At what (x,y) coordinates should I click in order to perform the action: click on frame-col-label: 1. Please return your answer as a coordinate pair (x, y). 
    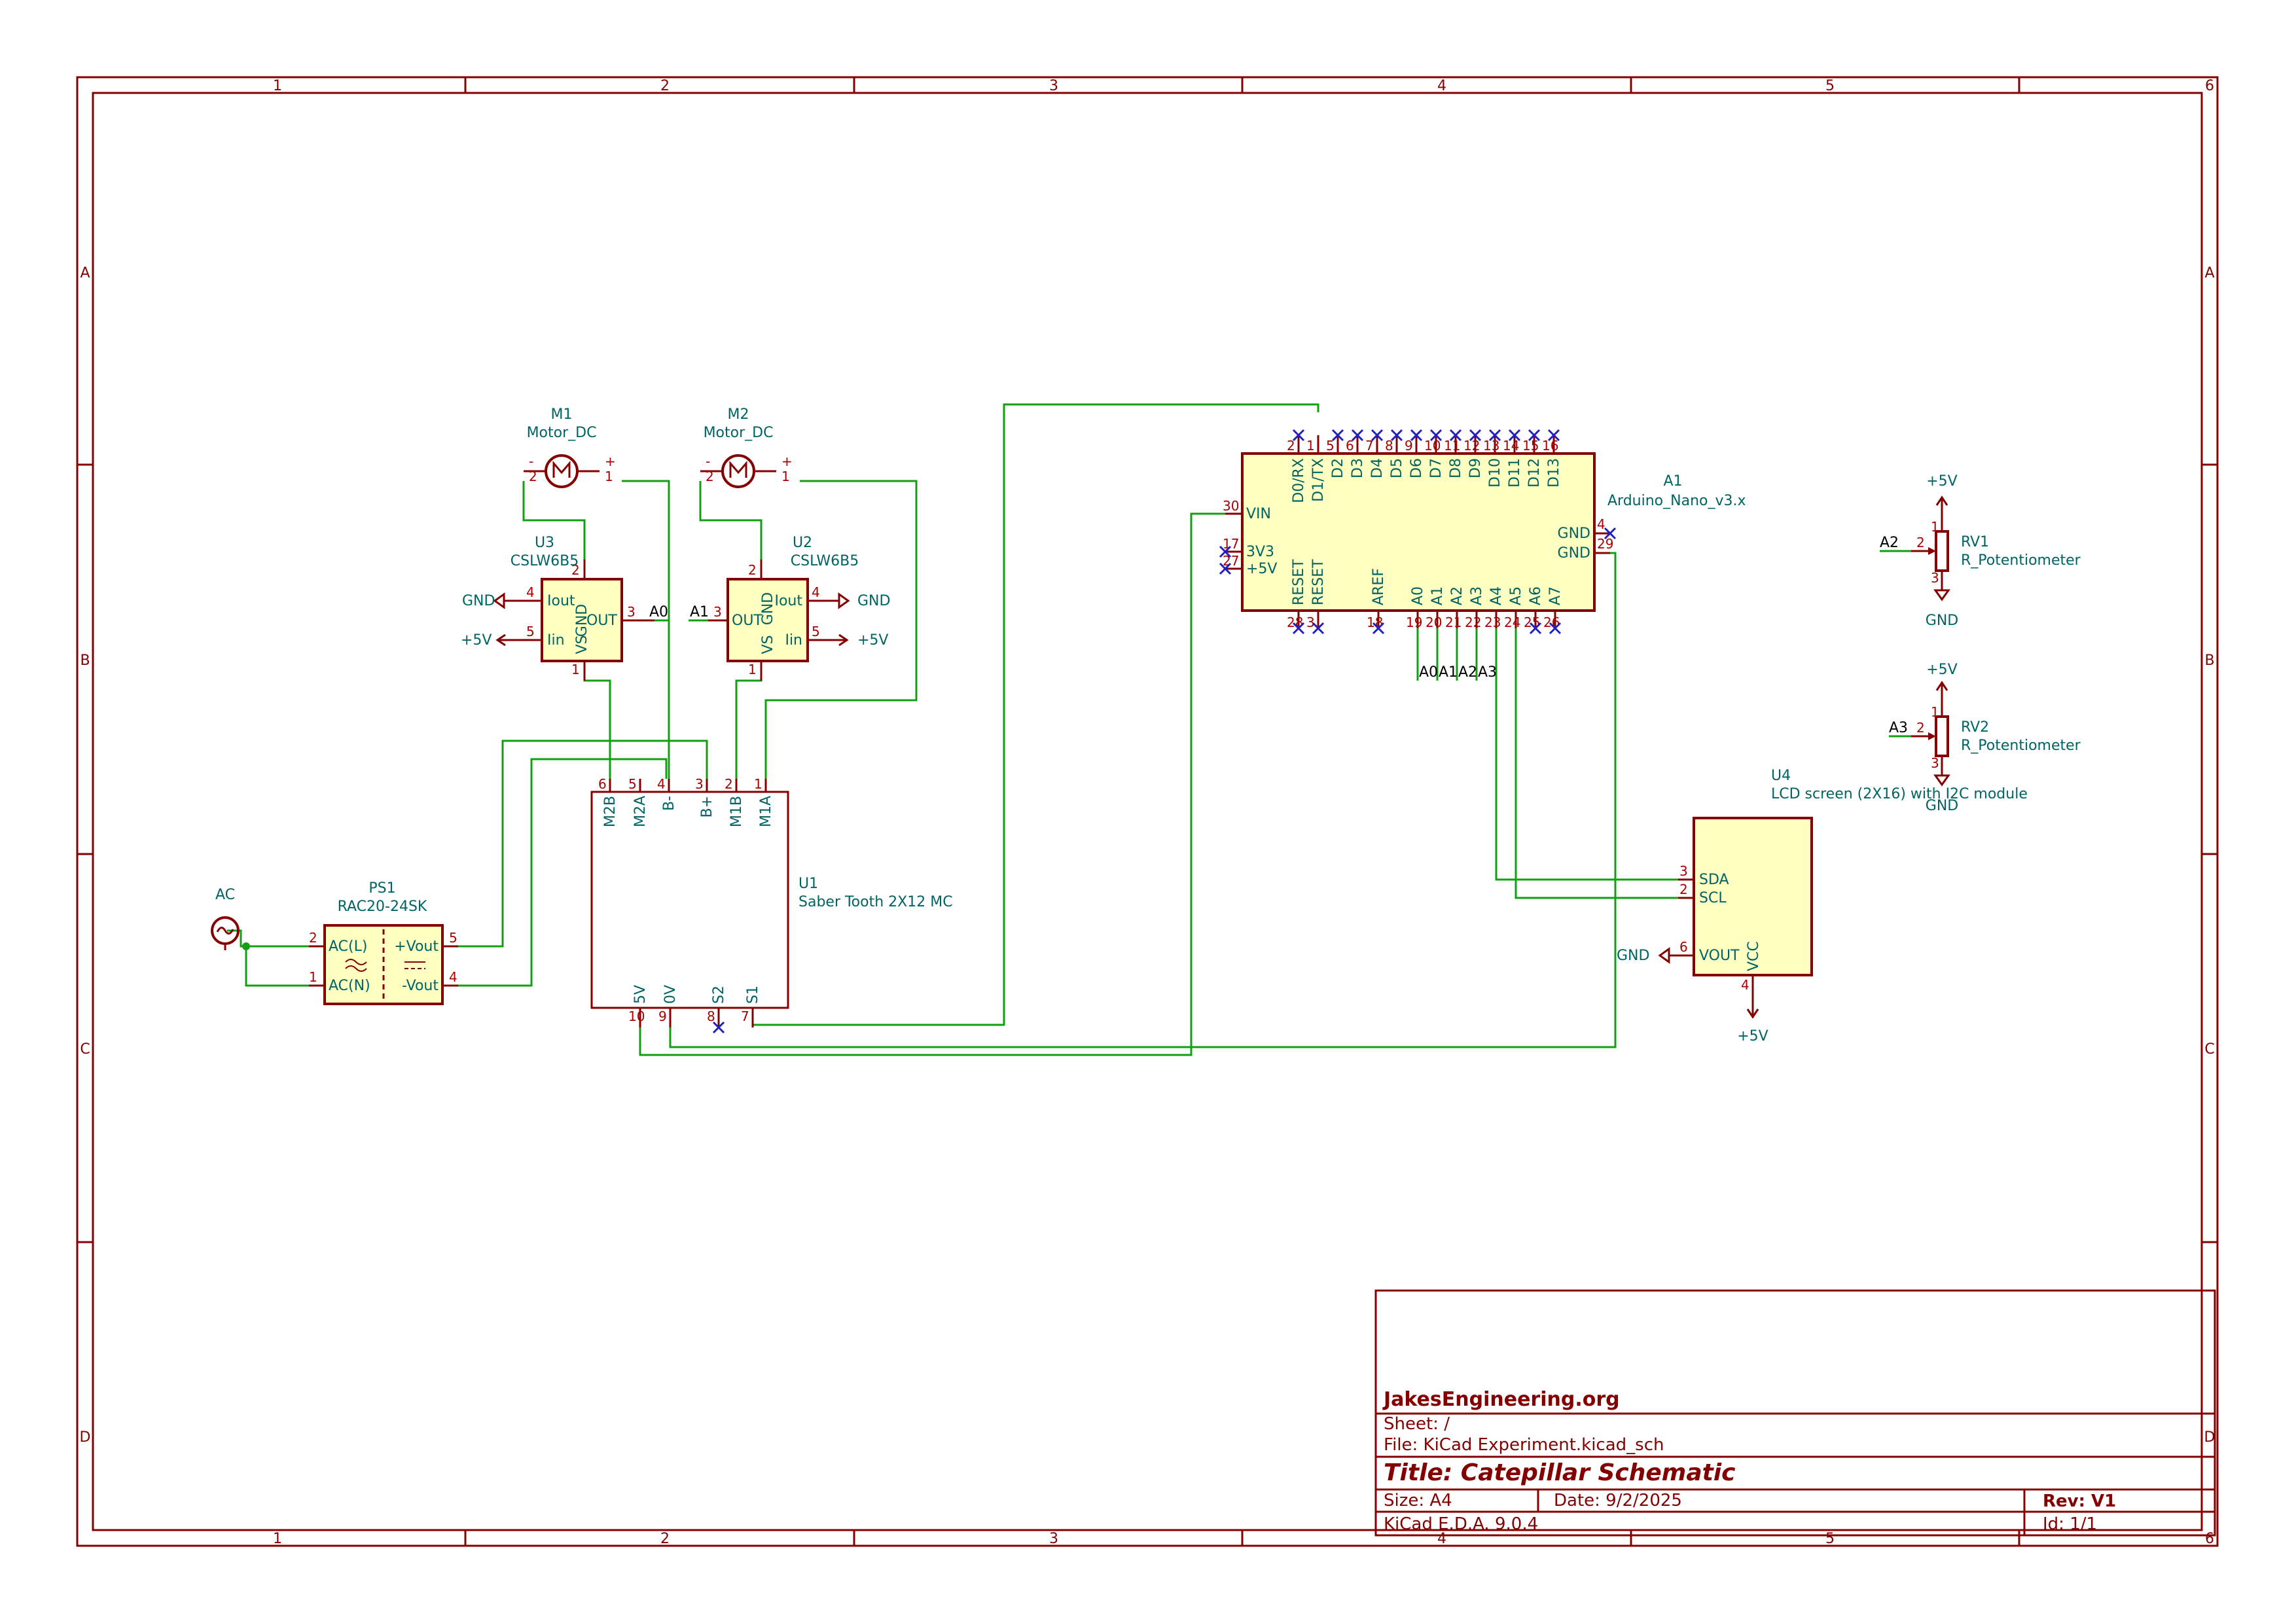
    Looking at the image, I should click on (277, 86).